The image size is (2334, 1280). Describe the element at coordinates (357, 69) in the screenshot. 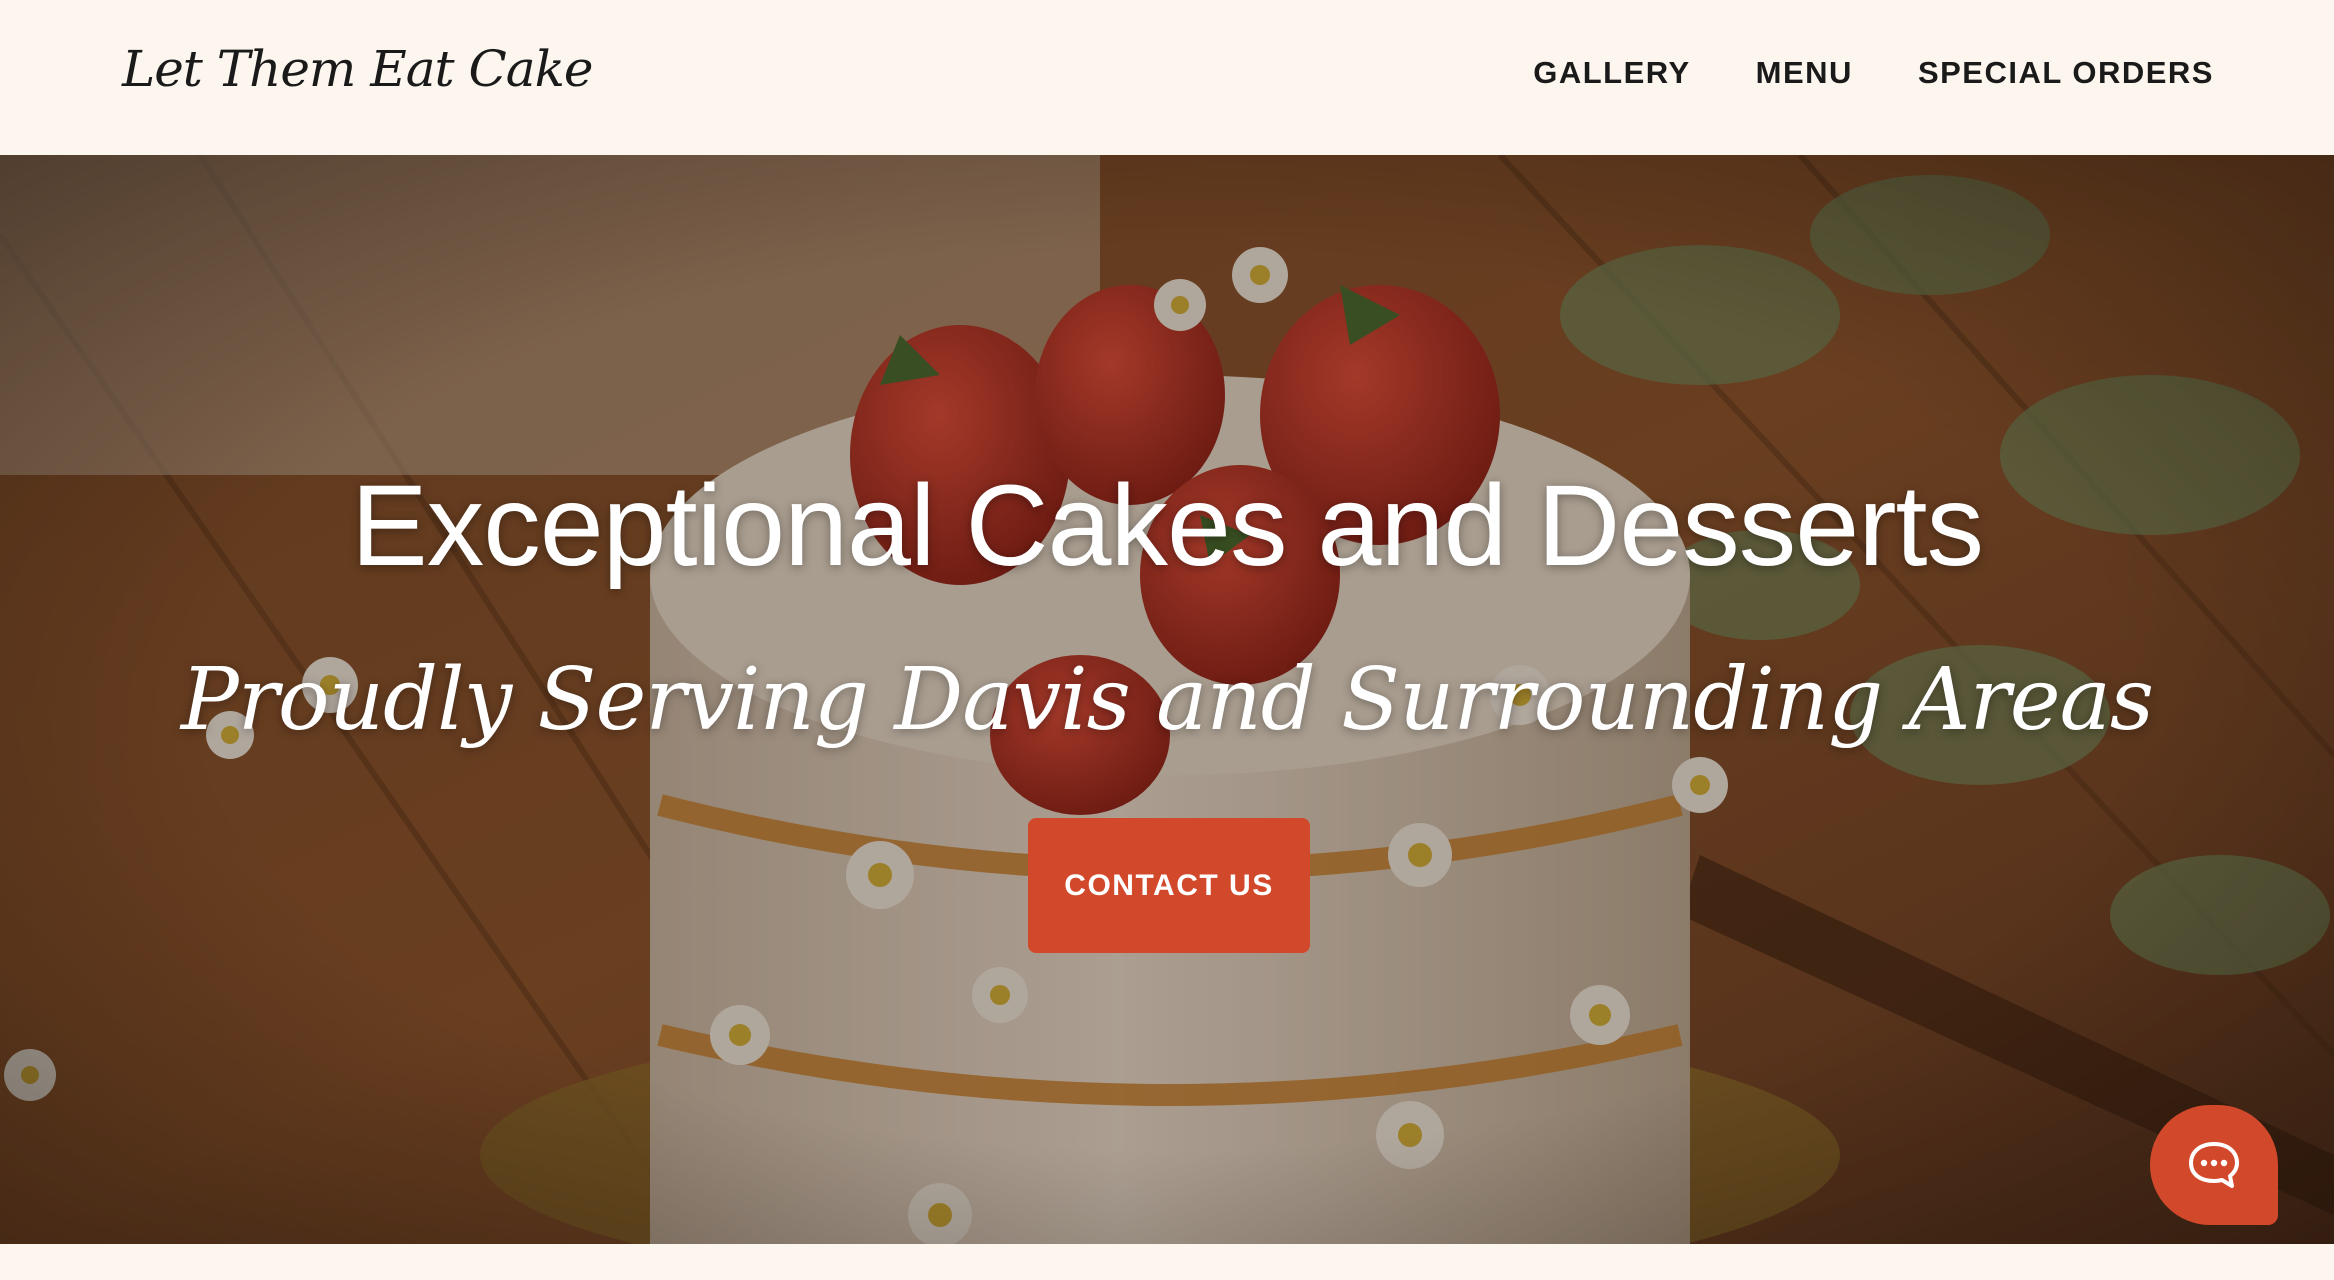

I see `site-logo: Let Them Eat Cake` at that location.